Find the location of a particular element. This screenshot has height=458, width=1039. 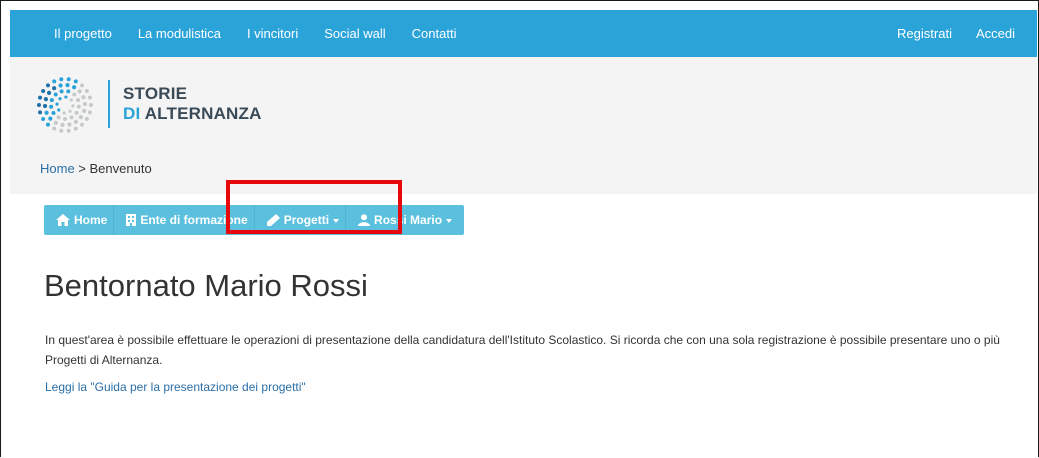

logo-line-2-prefix: DI is located at coordinates (132, 113).